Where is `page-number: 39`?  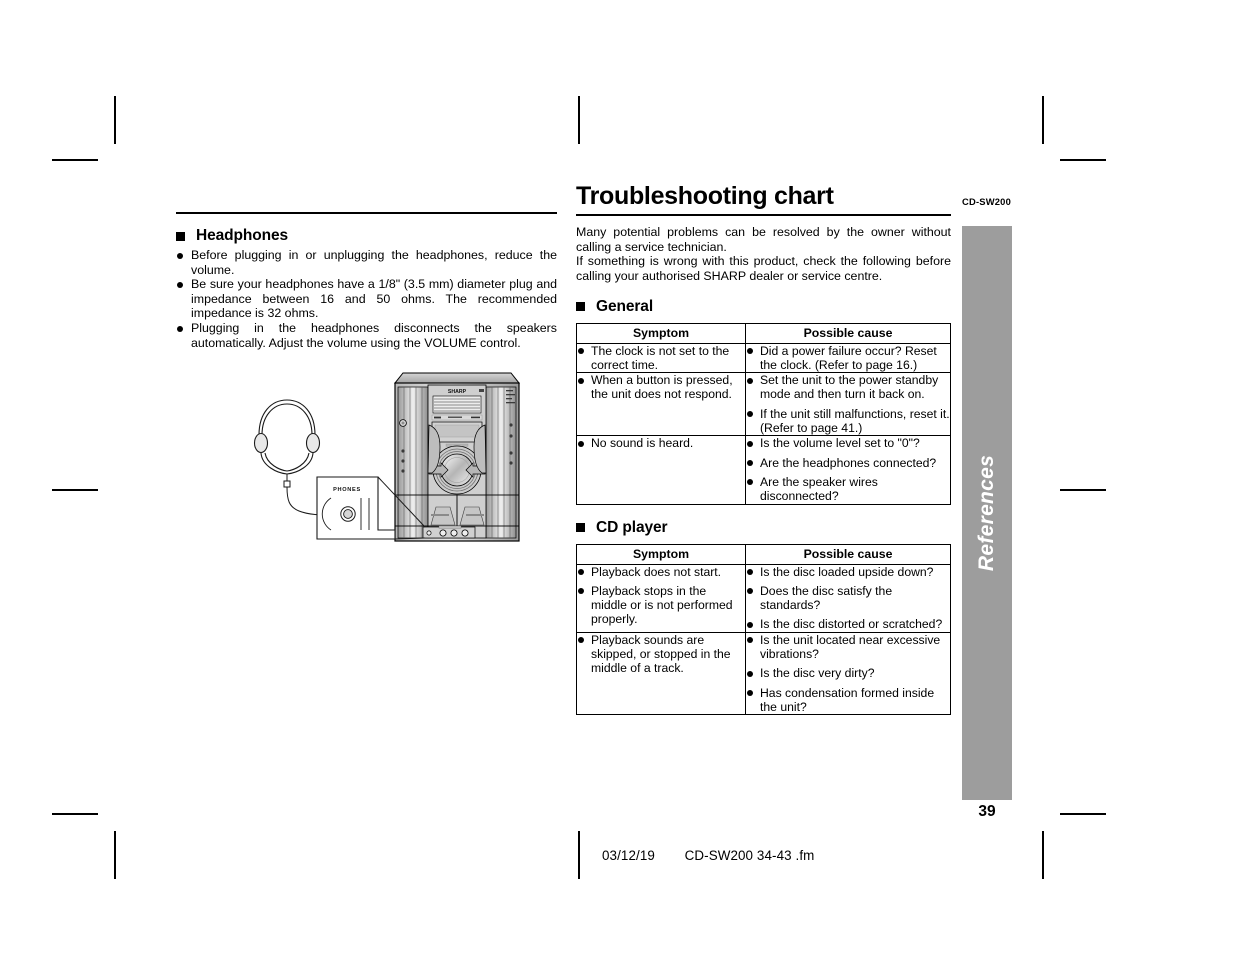 page-number: 39 is located at coordinates (987, 811).